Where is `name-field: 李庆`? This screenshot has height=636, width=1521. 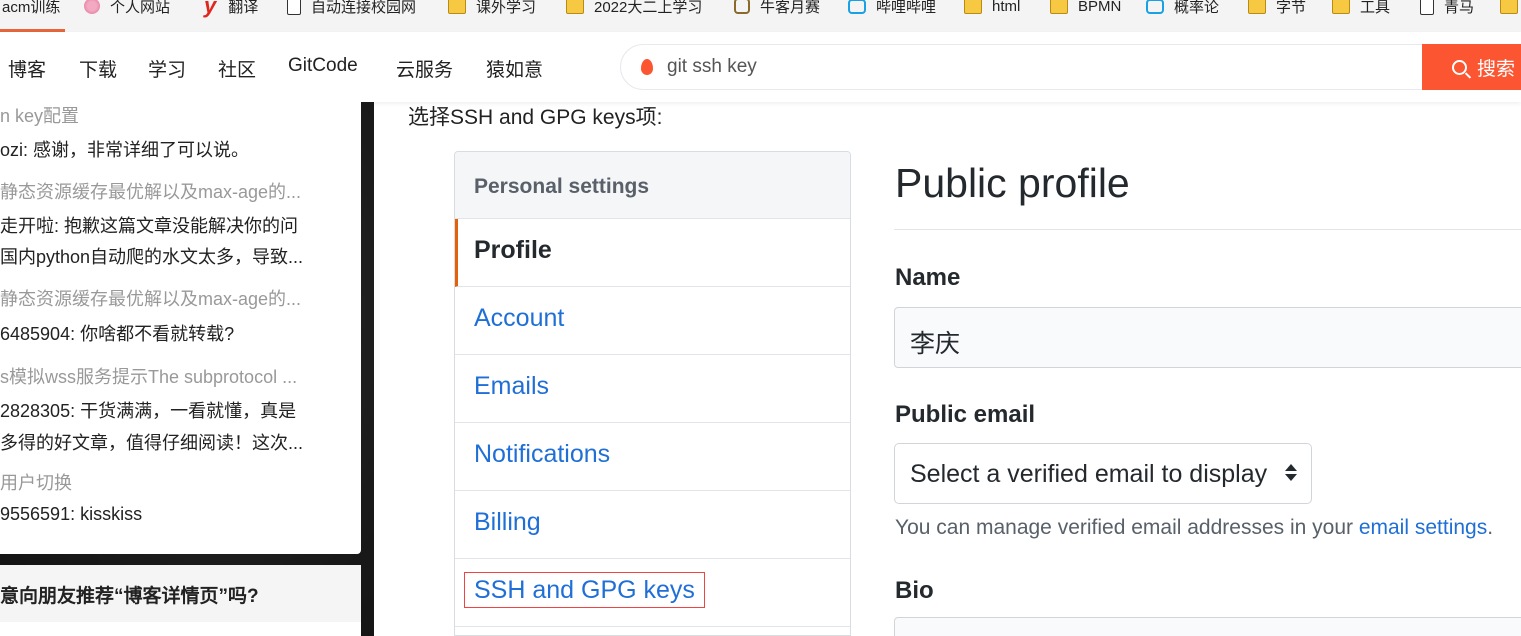 name-field: 李庆 is located at coordinates (1207, 337).